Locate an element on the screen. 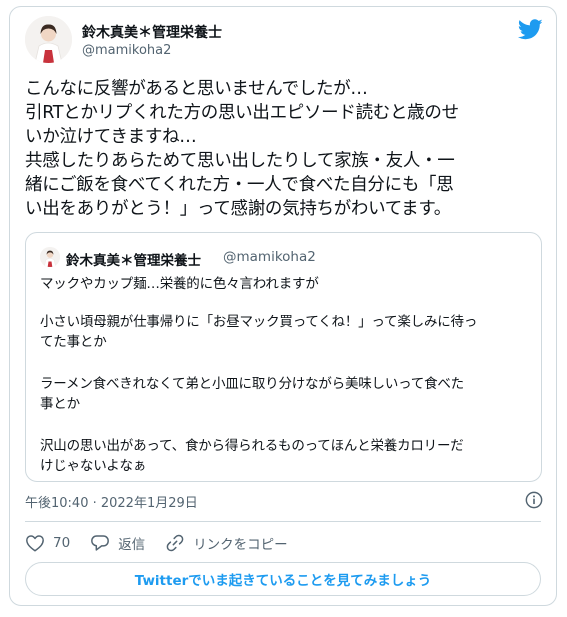 Image resolution: width=567 pixels, height=617 pixels. quoted-line: 事とか is located at coordinates (60, 404).